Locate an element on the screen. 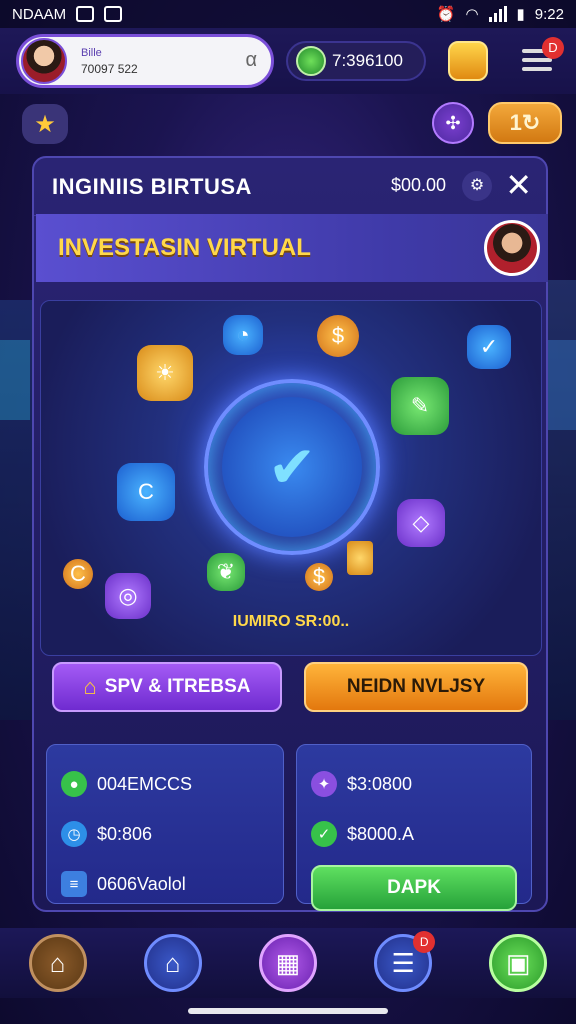 The image size is (576, 1024). secondary-action-label: NEIDN NVLJSY is located at coordinates (416, 686).